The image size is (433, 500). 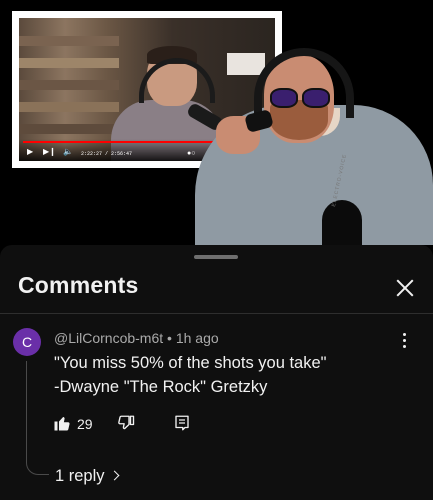 What do you see at coordinates (68, 152) in the screenshot?
I see `volume-icon: 🔈` at bounding box center [68, 152].